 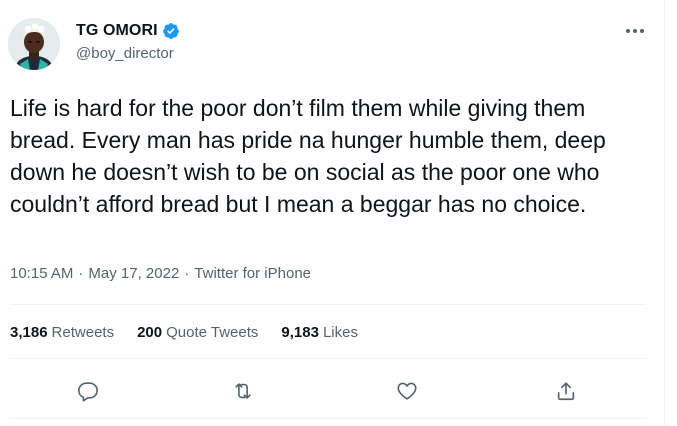 I want to click on retweet-button, so click(x=243, y=391).